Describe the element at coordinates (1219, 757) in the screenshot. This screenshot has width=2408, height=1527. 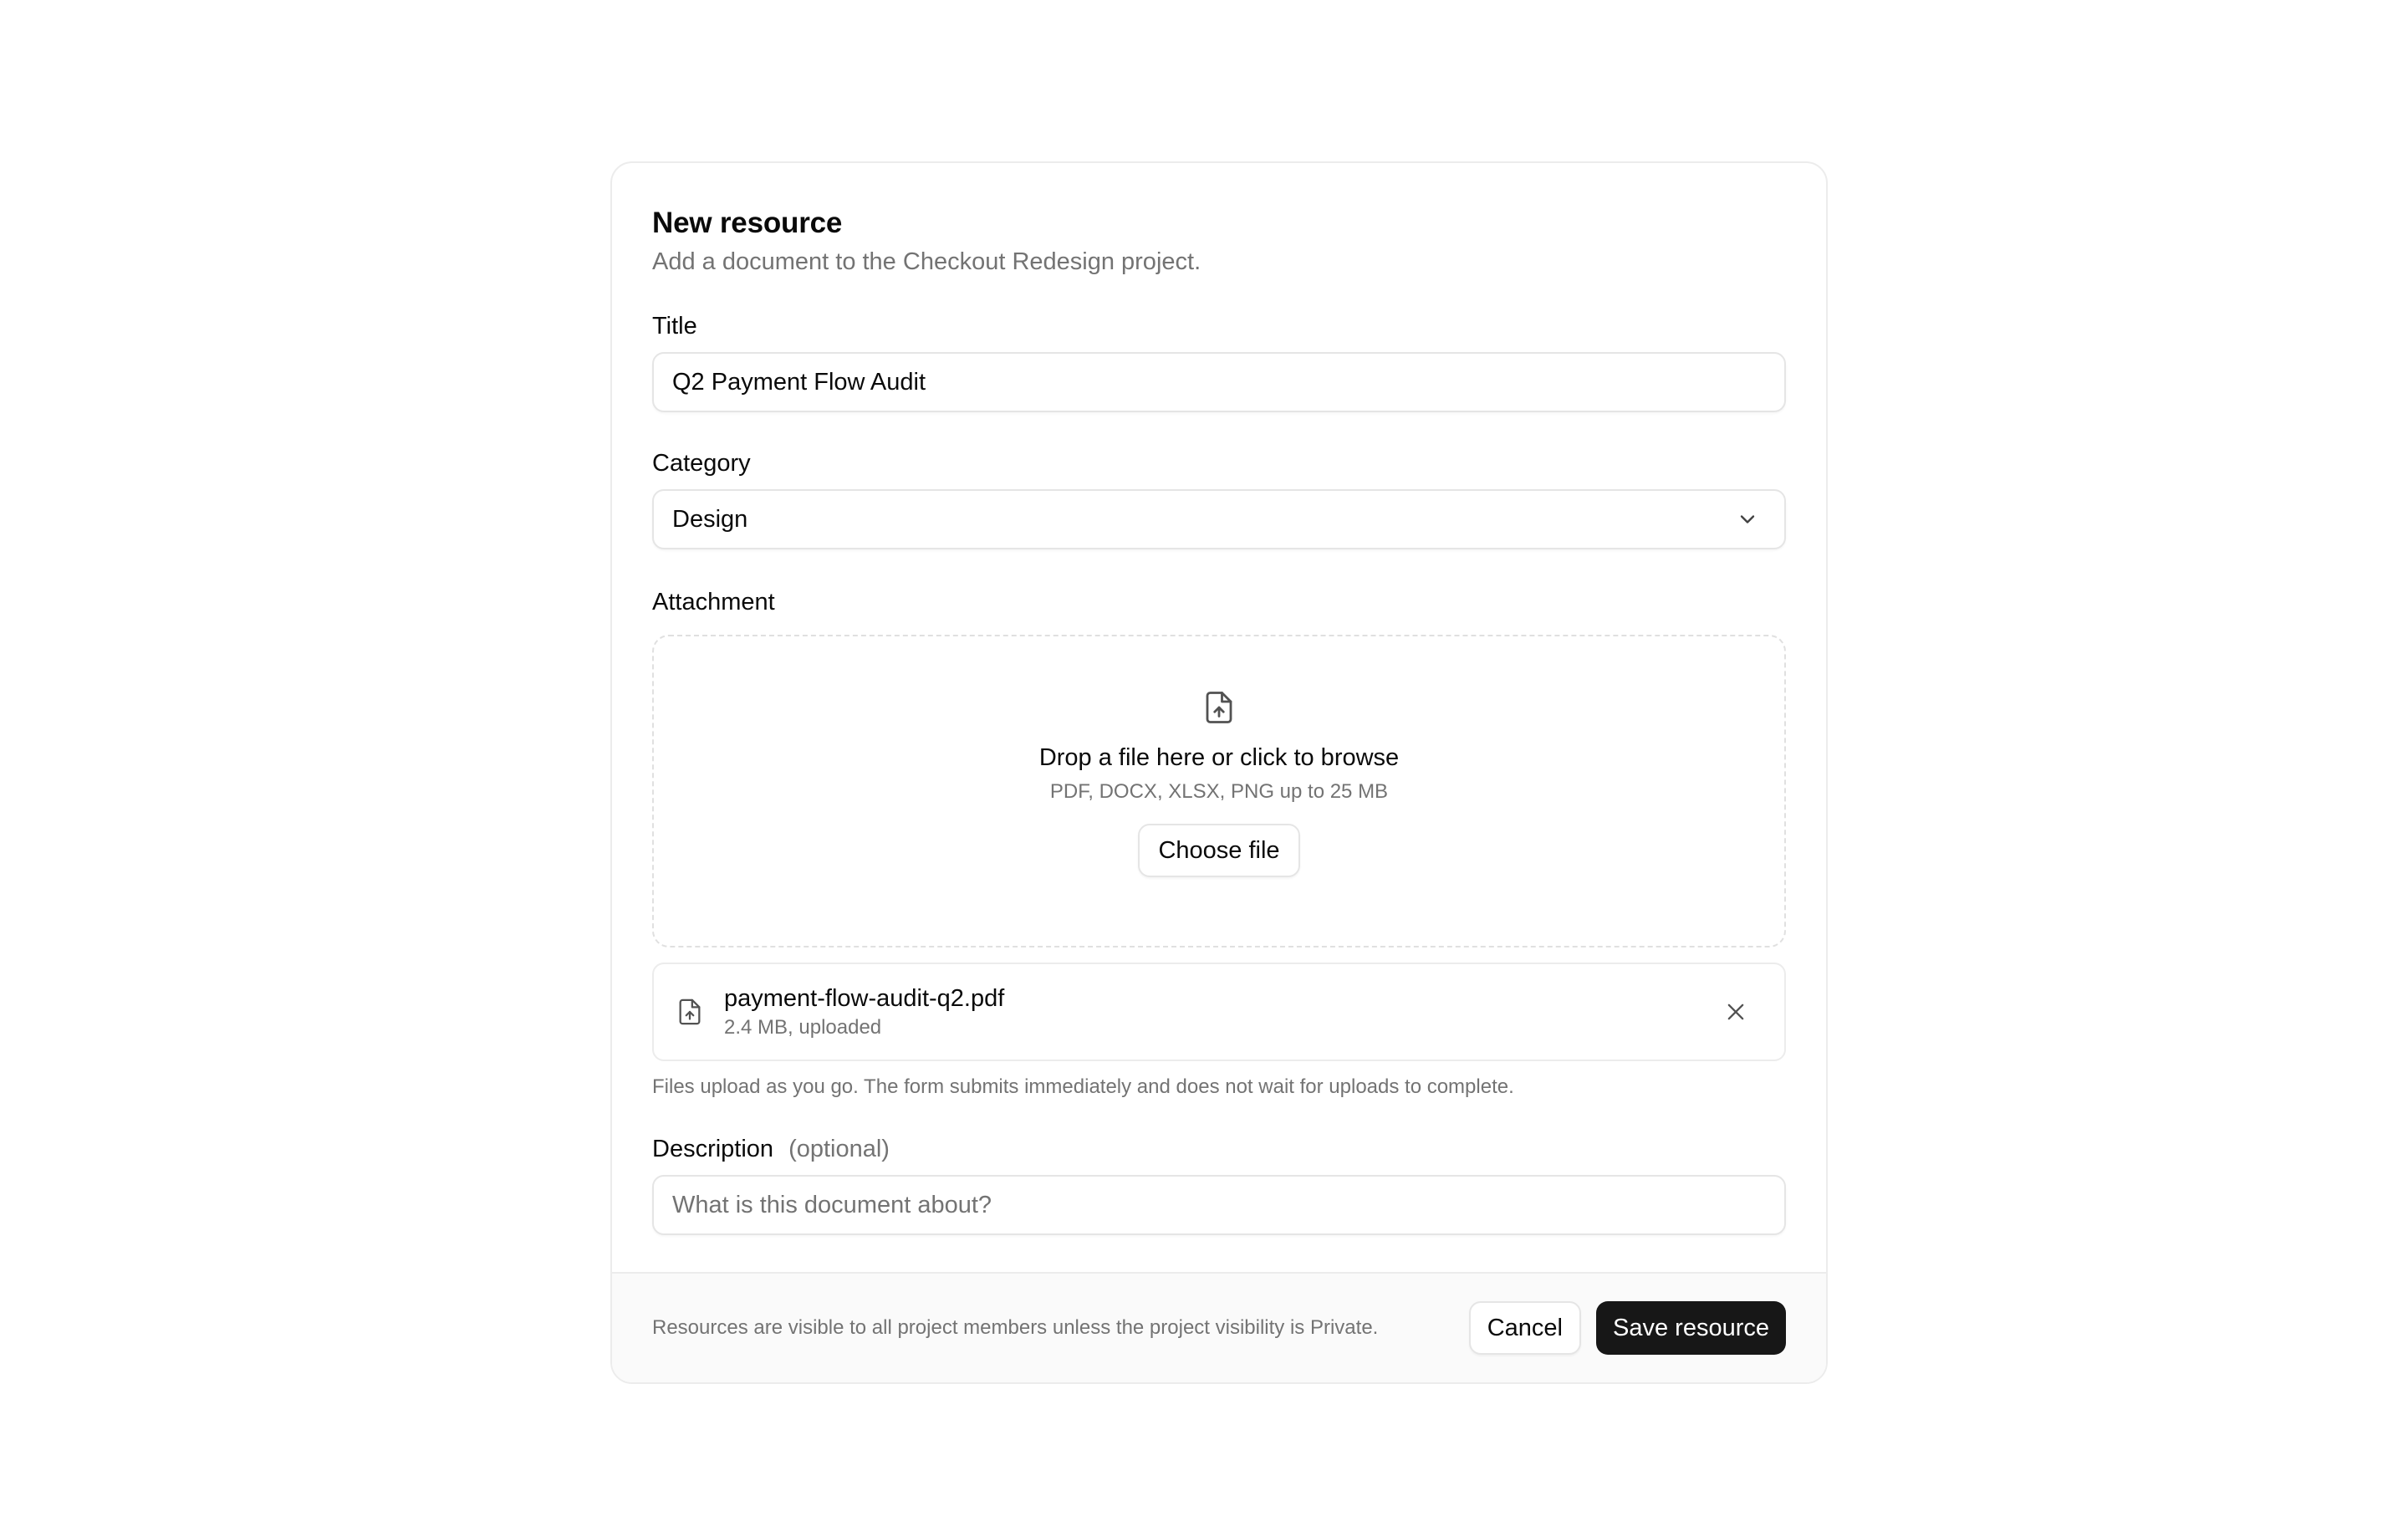
I see `dropzone-title: Drop a file here or click to browse` at that location.